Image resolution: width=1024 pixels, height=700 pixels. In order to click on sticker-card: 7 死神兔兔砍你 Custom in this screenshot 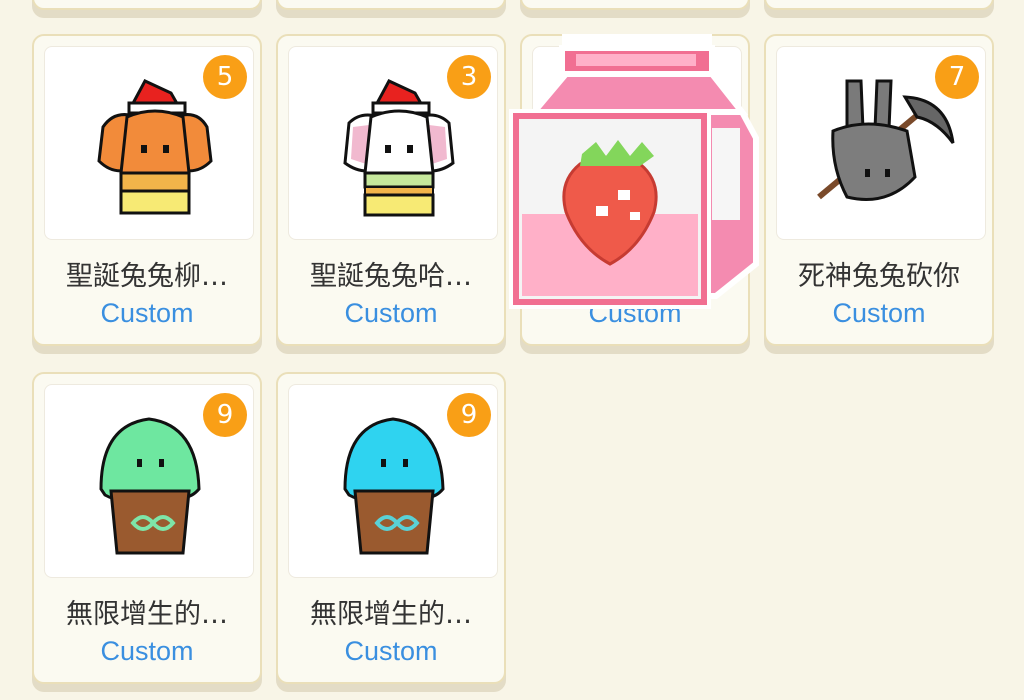, I will do `click(879, 190)`.